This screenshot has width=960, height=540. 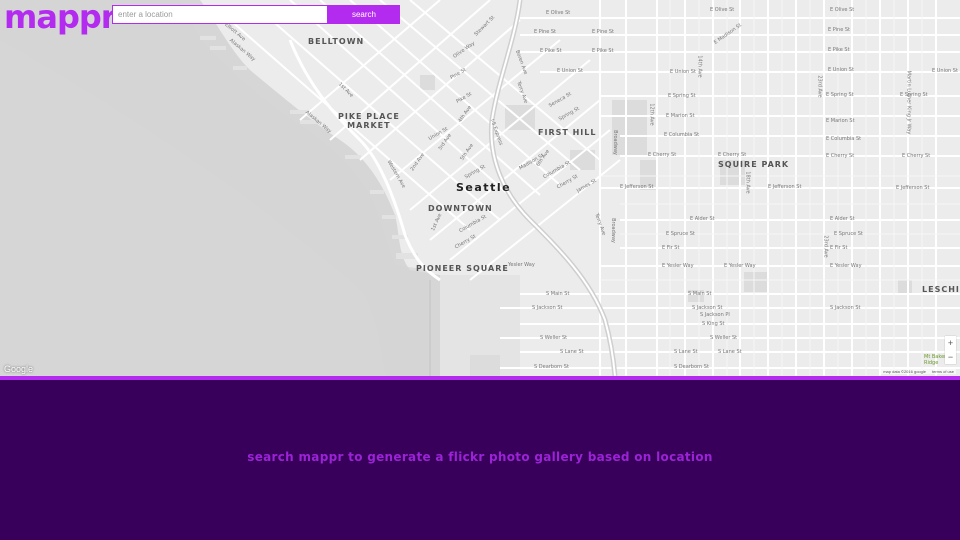 I want to click on street-label: Martin Luther King Jr Way, so click(x=908, y=102).